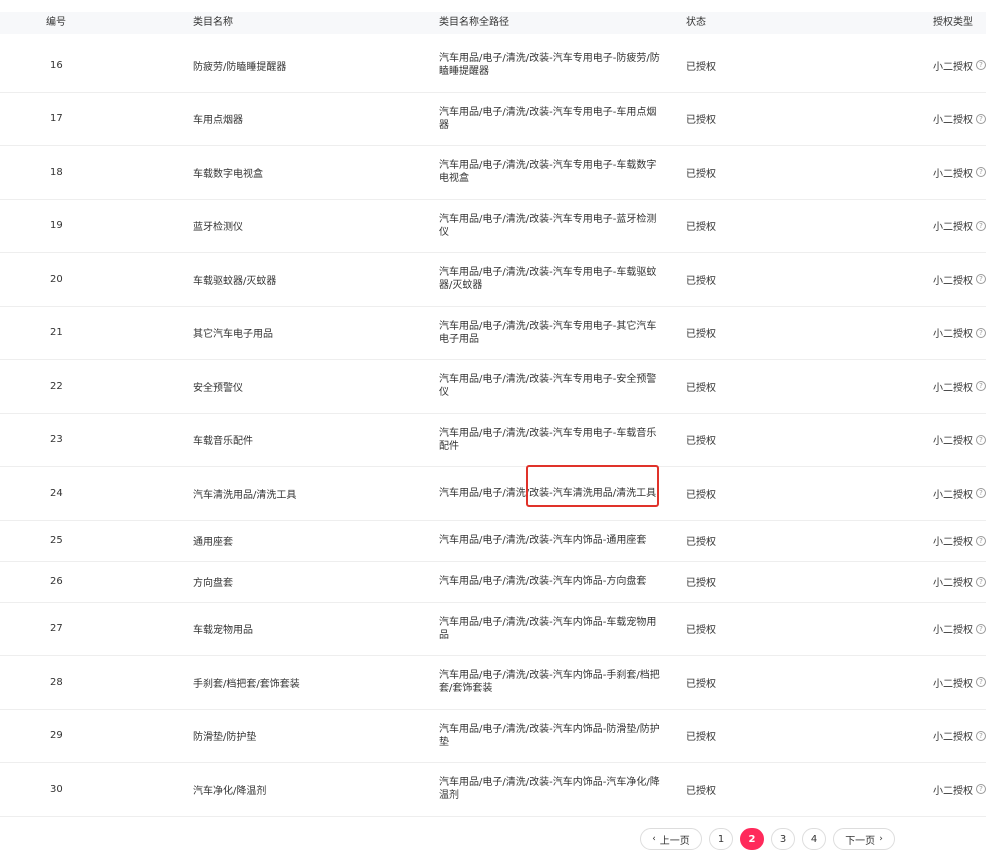 The height and width of the screenshot is (857, 986). Describe the element at coordinates (56, 119) in the screenshot. I see `row-id: 17` at that location.